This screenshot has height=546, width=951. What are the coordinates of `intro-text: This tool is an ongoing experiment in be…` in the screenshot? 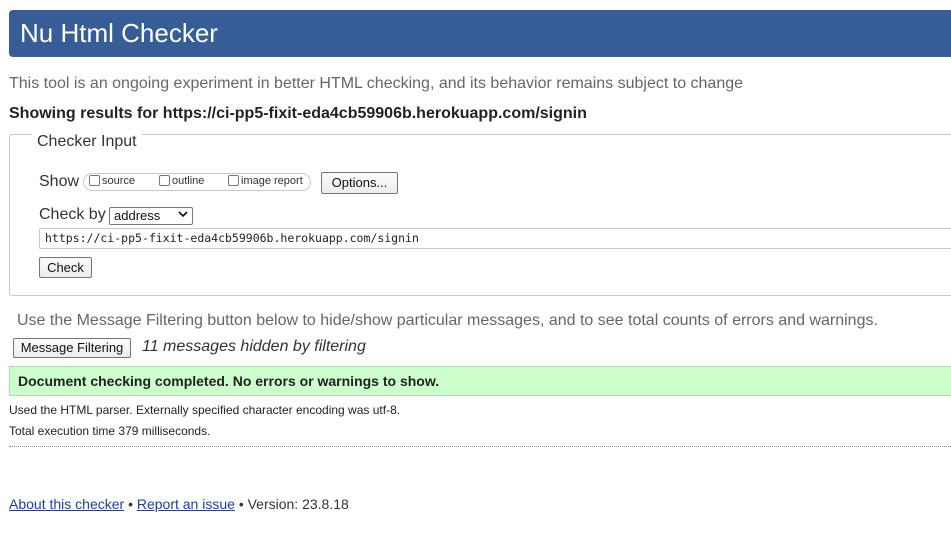 It's located at (376, 83).